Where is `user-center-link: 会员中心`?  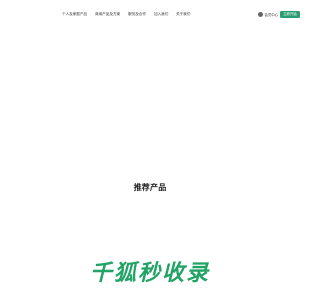 user-center-link: 会员中心 is located at coordinates (272, 14).